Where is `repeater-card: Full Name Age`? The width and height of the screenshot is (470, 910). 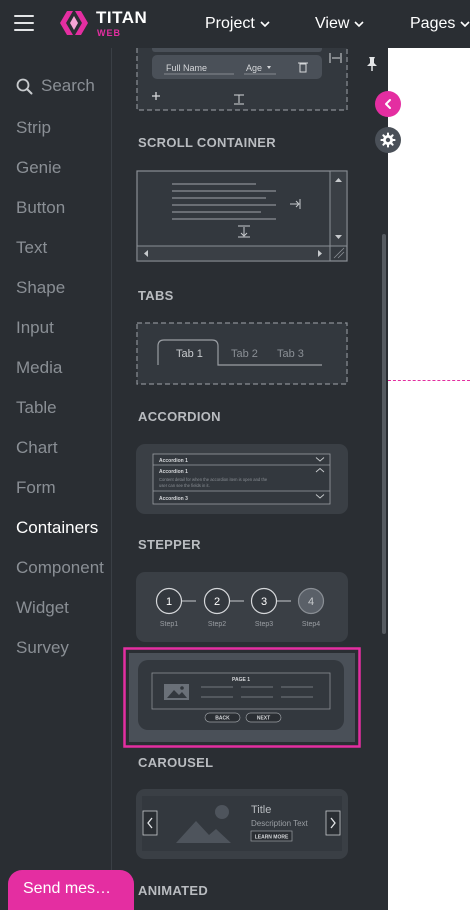 repeater-card: Full Name Age is located at coordinates (242, 80).